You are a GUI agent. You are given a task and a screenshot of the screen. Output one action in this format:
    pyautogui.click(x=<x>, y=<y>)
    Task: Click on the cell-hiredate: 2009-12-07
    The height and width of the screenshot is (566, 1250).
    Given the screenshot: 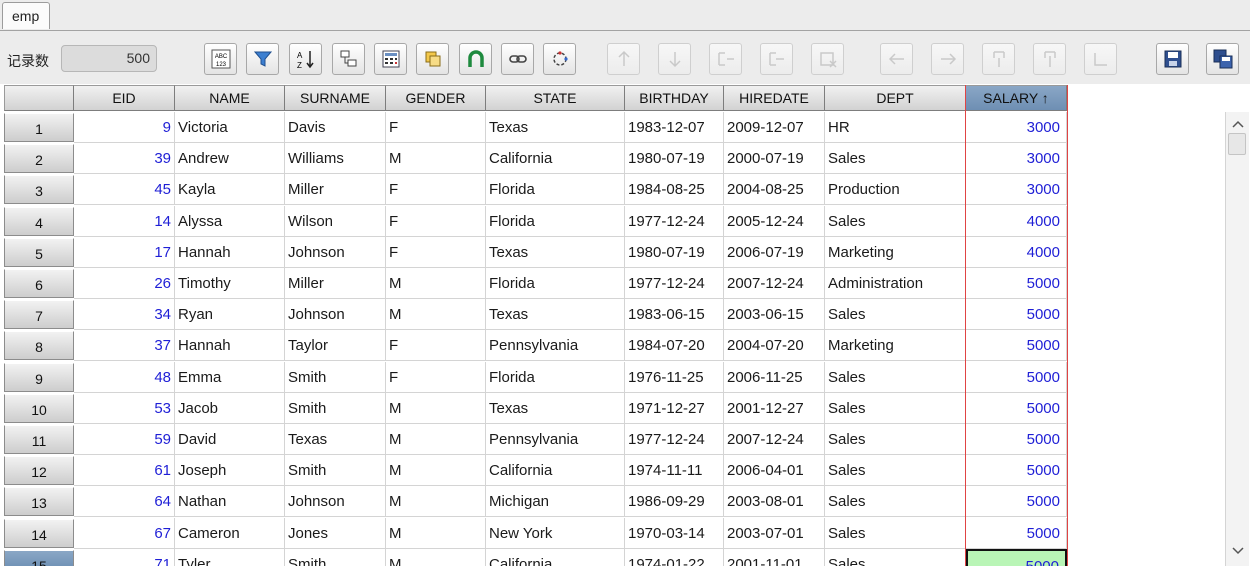 What is the action you would take?
    pyautogui.click(x=774, y=127)
    